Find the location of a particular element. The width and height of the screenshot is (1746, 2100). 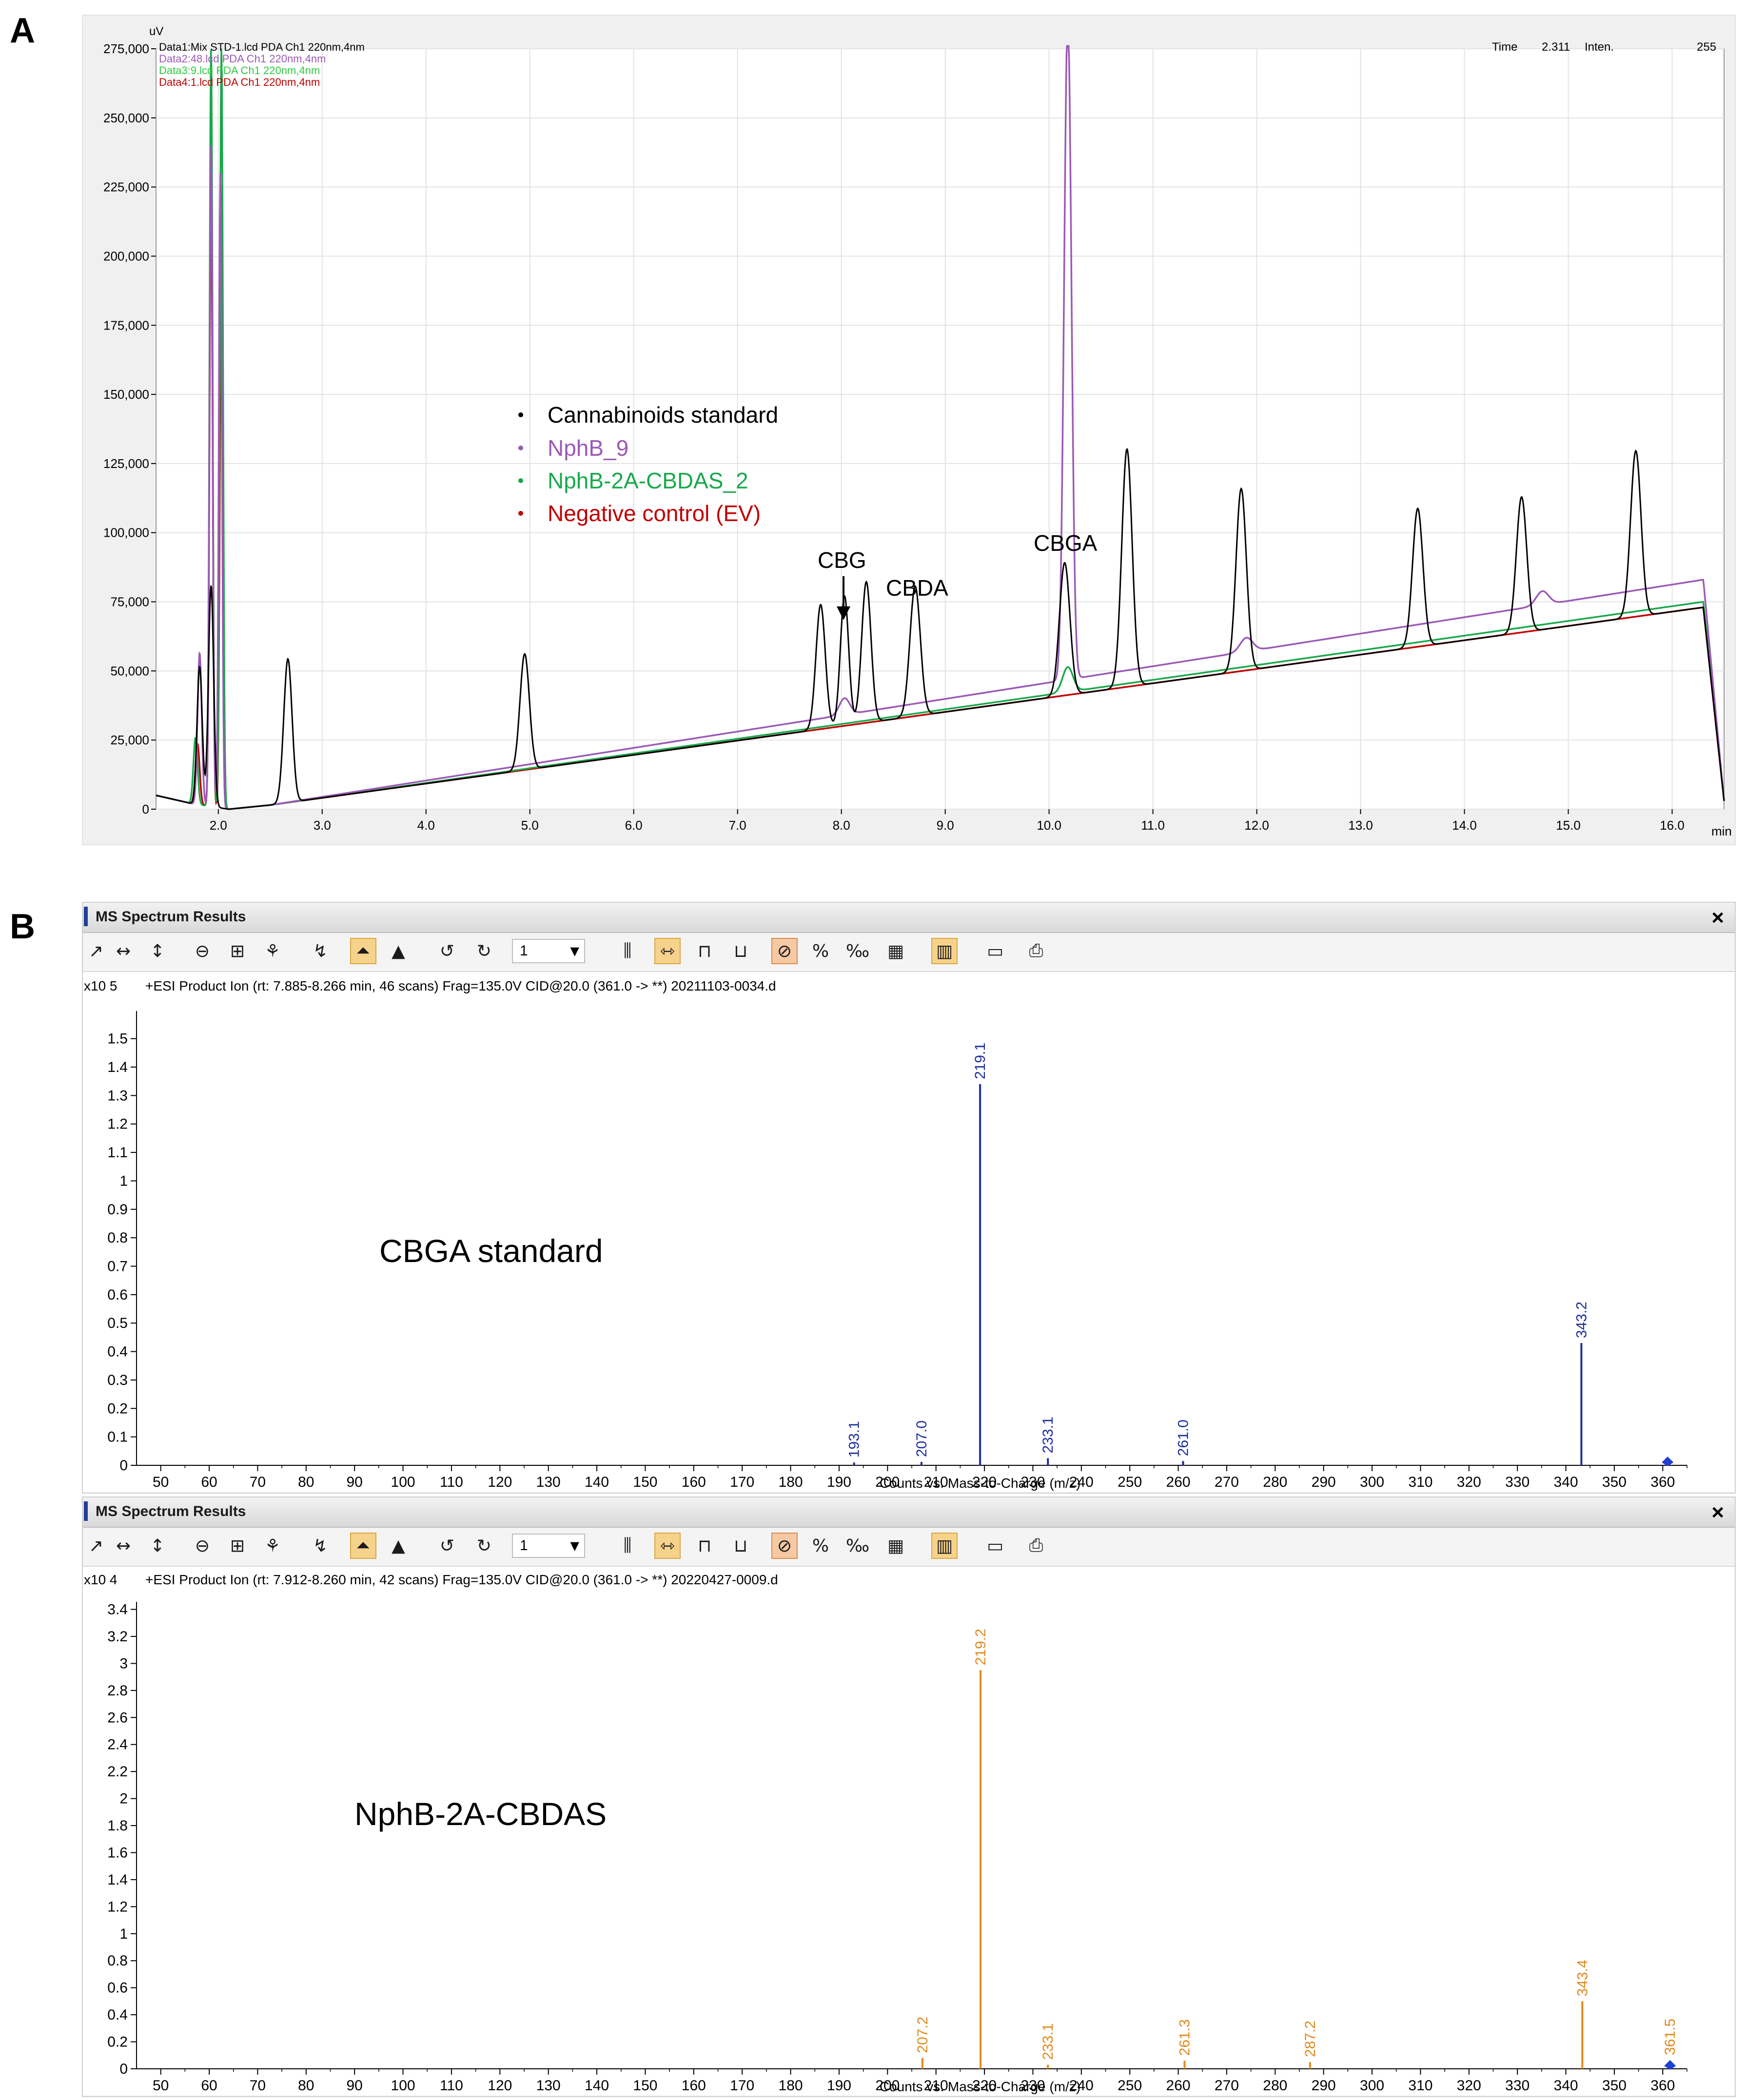

x-tick-label: 160 is located at coordinates (694, 1482).